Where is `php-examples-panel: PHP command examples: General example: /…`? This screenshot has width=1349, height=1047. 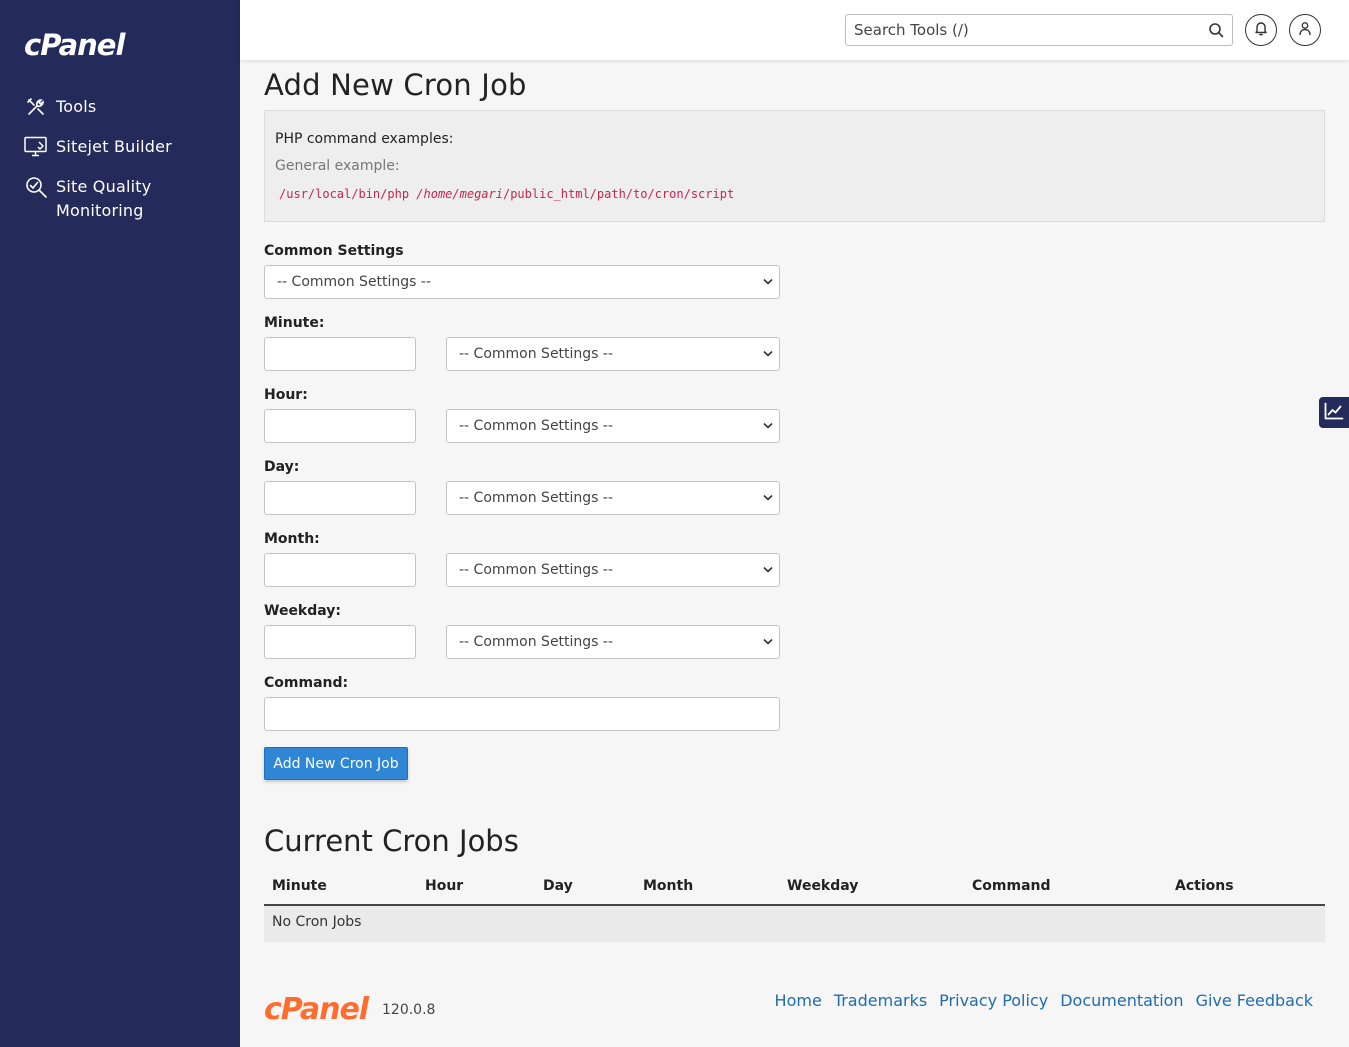 php-examples-panel: PHP command examples: General example: /… is located at coordinates (794, 166).